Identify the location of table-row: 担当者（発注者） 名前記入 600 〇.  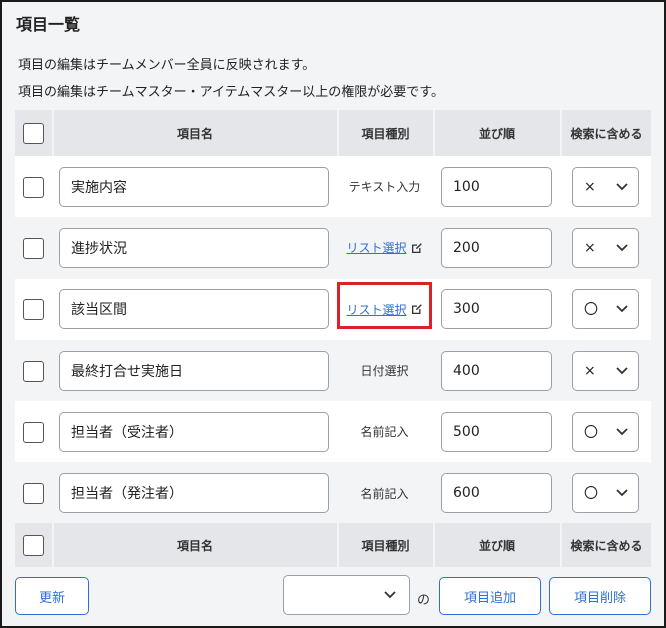
(333, 493).